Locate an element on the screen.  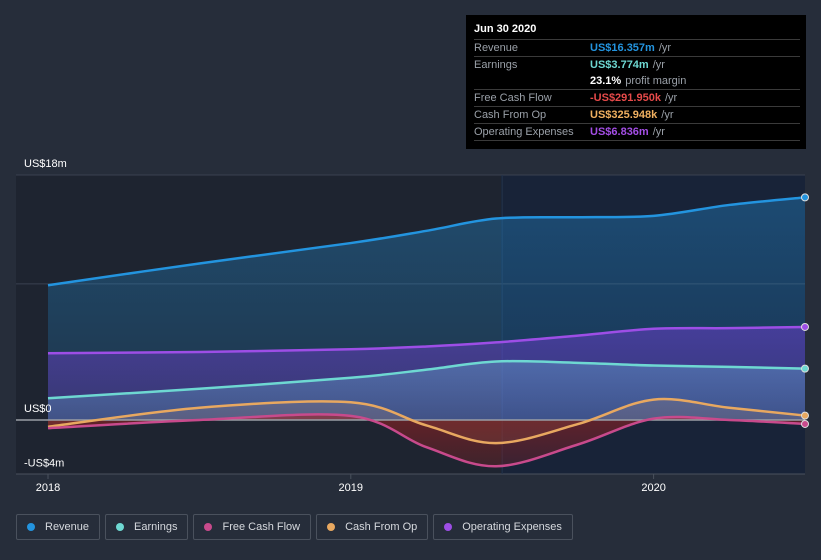
tooltip-row-value: US$16.357m is located at coordinates (622, 48).